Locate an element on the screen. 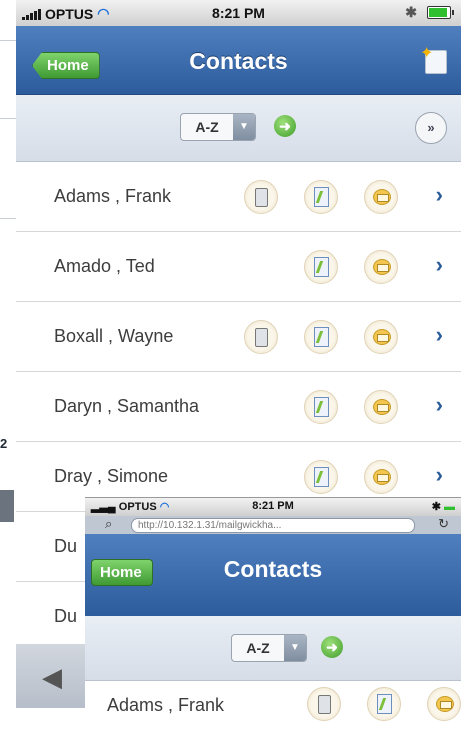 Image resolution: width=461 pixels, height=732 pixels. bottom-toolbar: ◀ is located at coordinates (51, 676).